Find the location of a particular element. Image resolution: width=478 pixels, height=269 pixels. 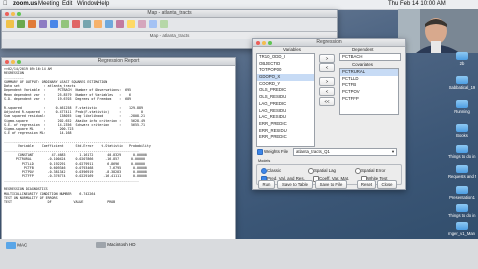

covariate-list-item: PCTFFP is located at coordinates (369, 99).